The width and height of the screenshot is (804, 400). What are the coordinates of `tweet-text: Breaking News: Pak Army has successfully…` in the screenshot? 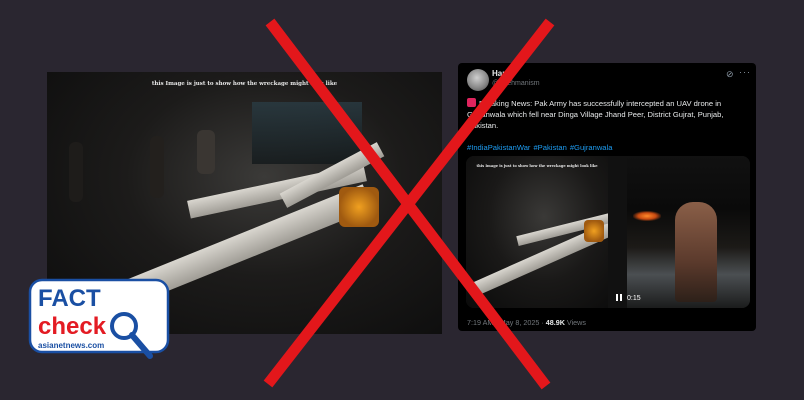 It's located at (609, 115).